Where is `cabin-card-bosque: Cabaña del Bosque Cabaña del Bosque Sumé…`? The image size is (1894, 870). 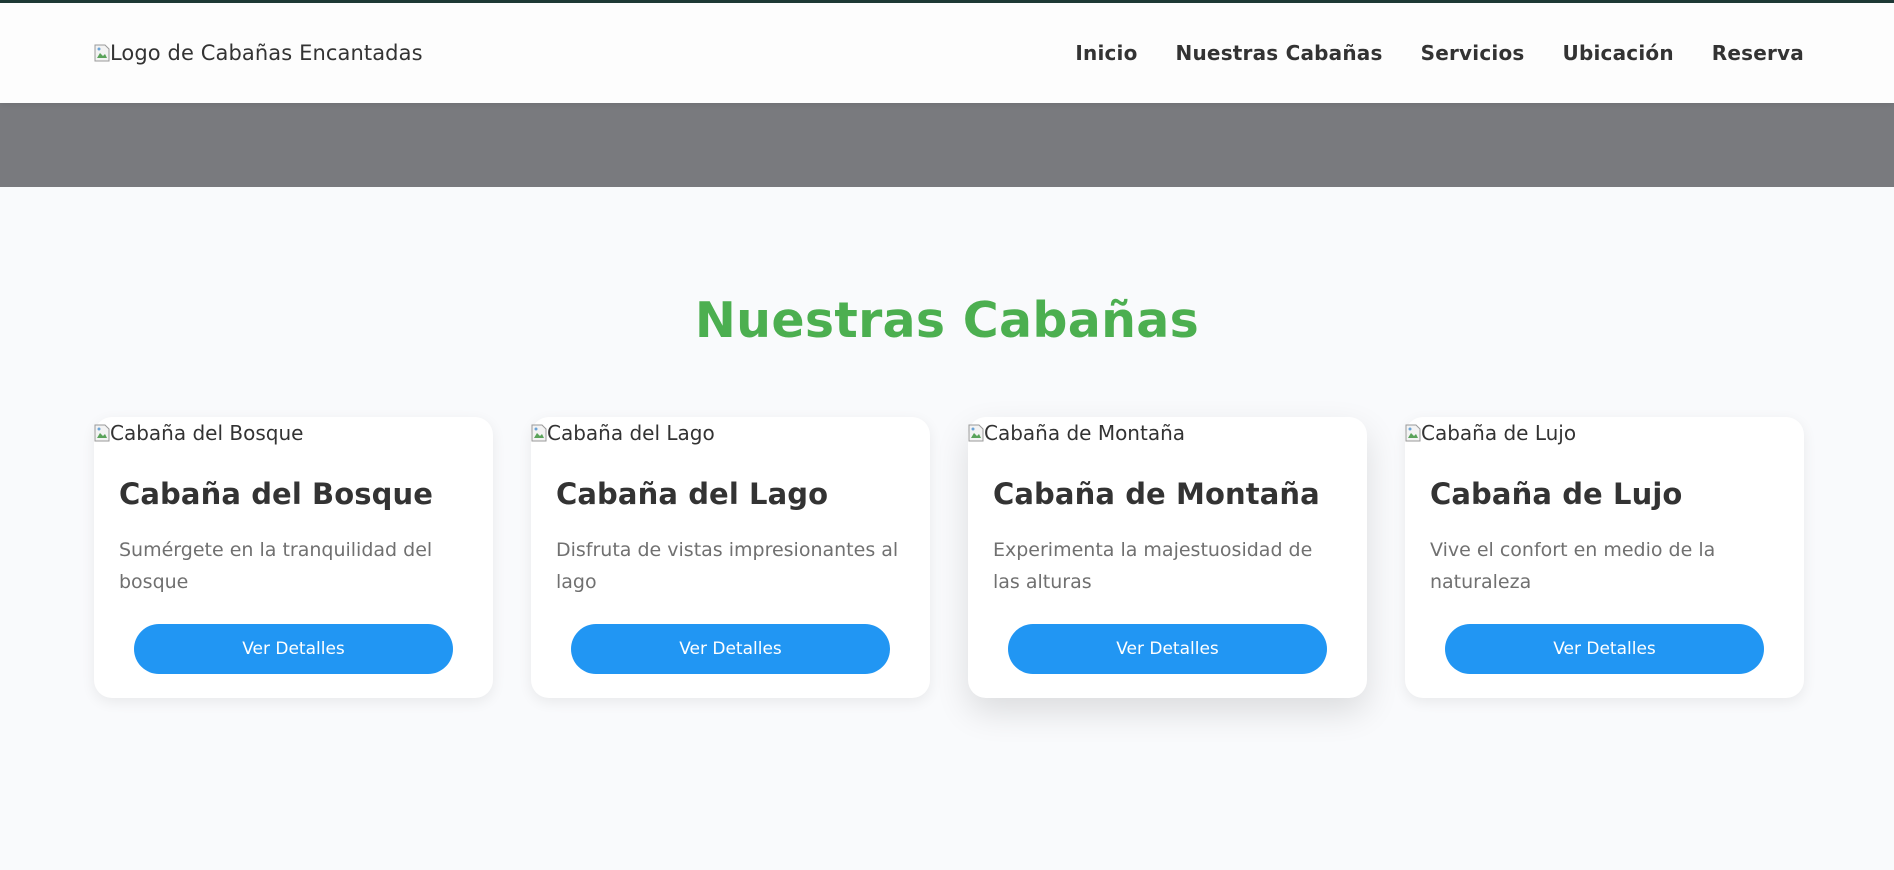 cabin-card-bosque: Cabaña del Bosque Cabaña del Bosque Sumé… is located at coordinates (293, 557).